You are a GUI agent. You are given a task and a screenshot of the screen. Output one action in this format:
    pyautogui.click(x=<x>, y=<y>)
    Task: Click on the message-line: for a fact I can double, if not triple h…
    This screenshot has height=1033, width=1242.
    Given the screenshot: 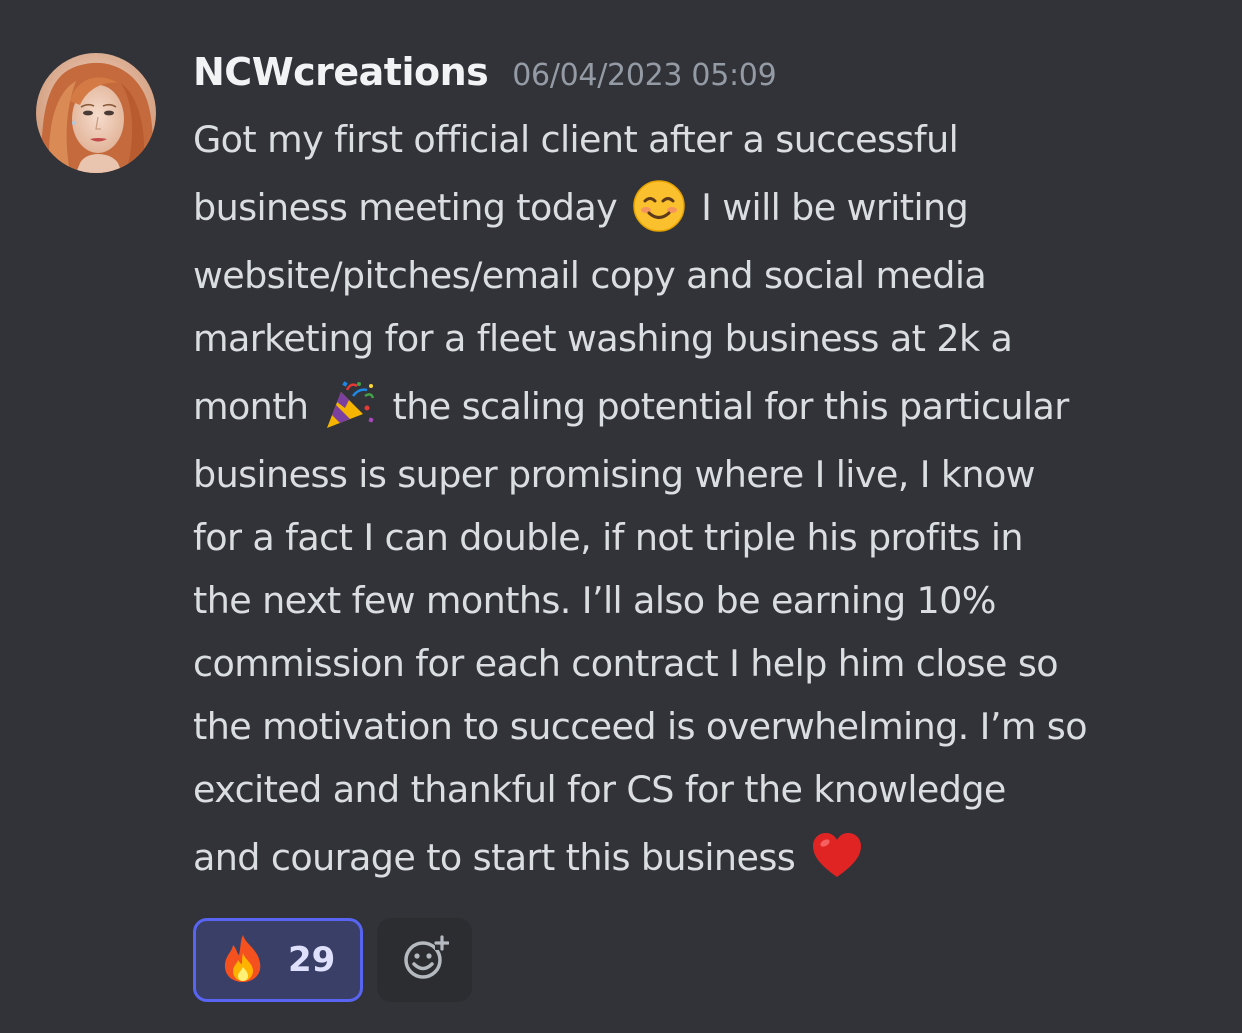 What is the action you would take?
    pyautogui.click(x=608, y=537)
    